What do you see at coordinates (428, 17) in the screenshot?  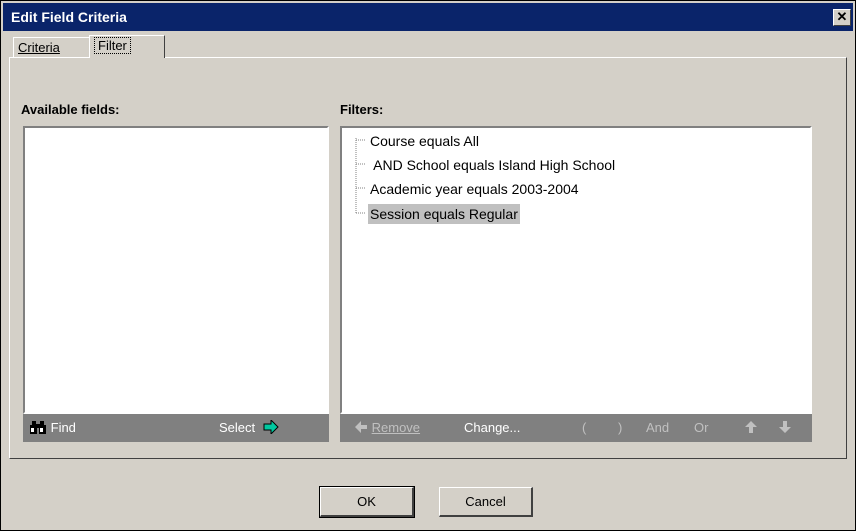 I see `title-bar: Edit Field Criteria ✕` at bounding box center [428, 17].